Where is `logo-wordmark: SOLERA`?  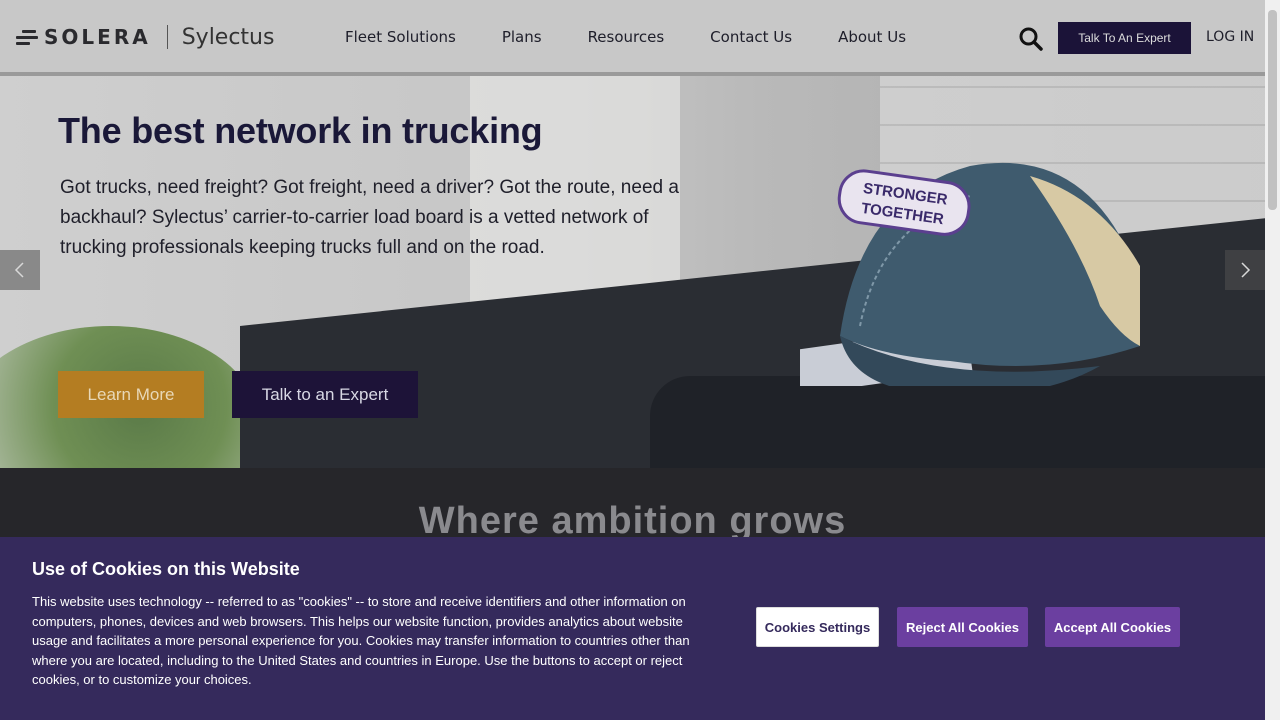
logo-wordmark: SOLERA is located at coordinates (97, 37).